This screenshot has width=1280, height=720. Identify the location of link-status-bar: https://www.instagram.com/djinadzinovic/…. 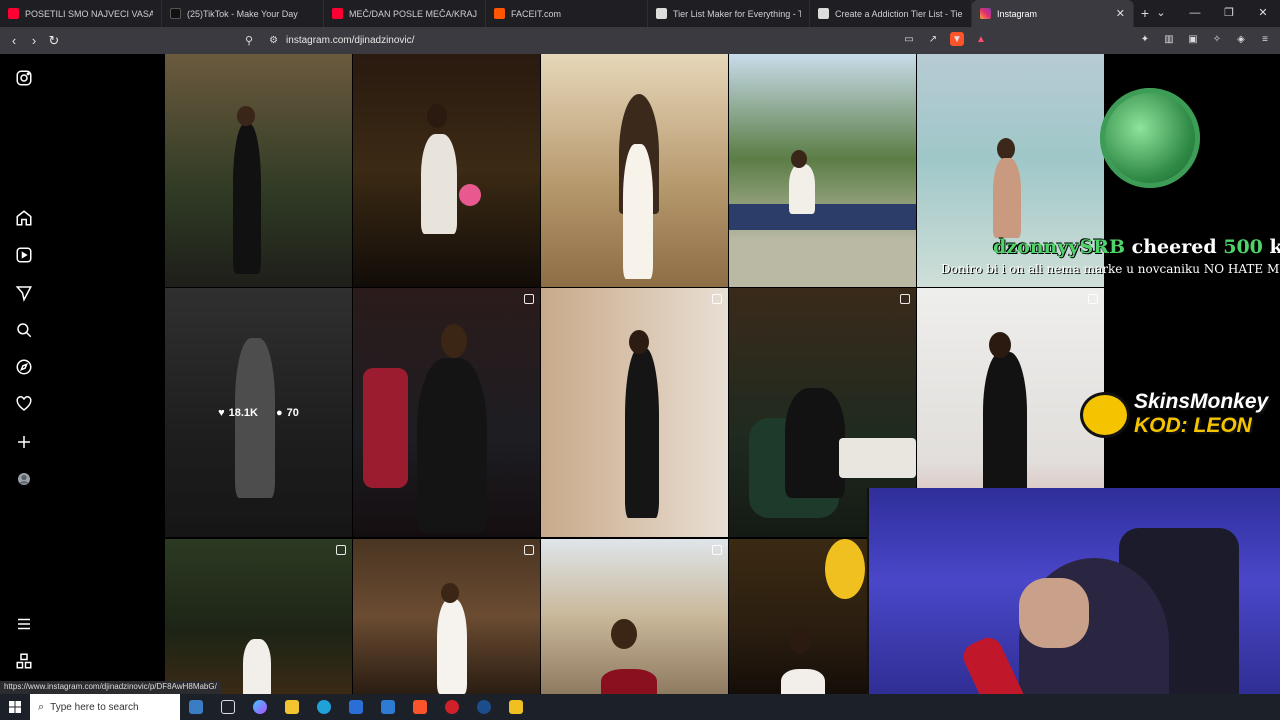
(110, 687).